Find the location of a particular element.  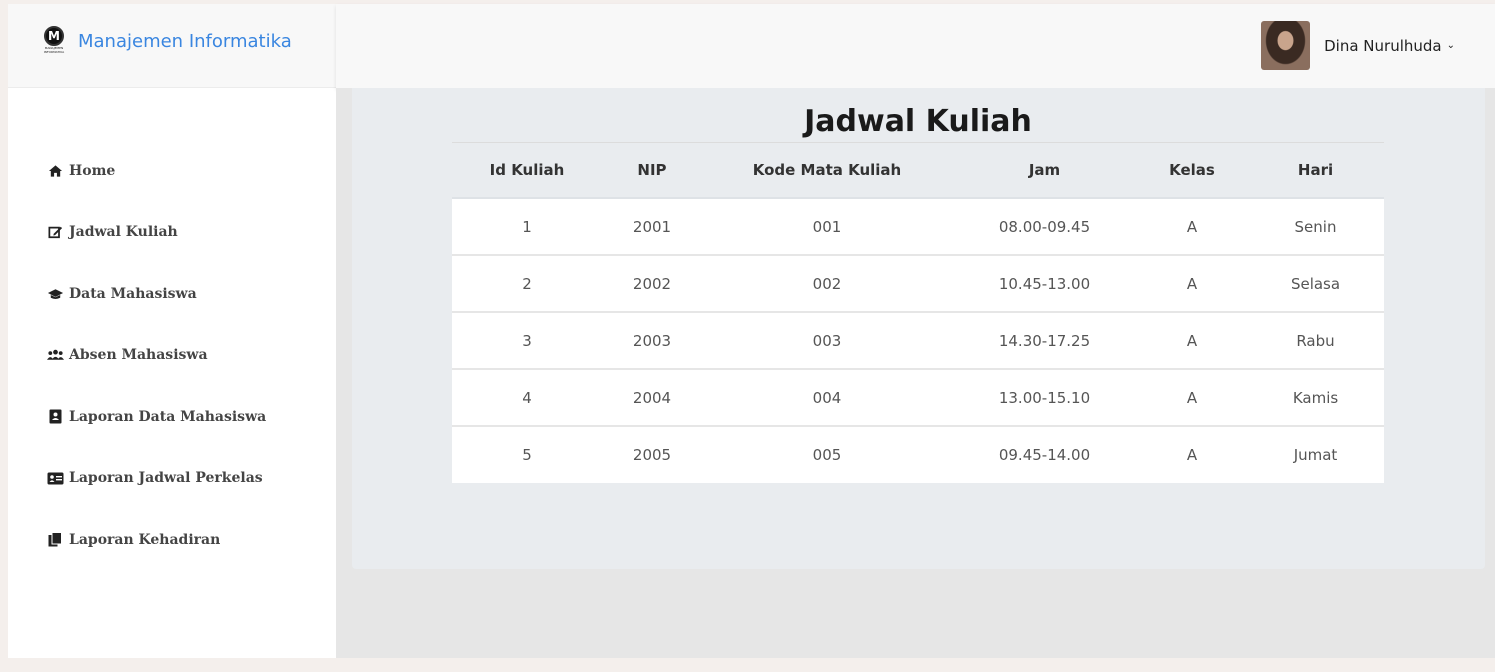

cell-id-kuliah: 1 is located at coordinates (527, 226).